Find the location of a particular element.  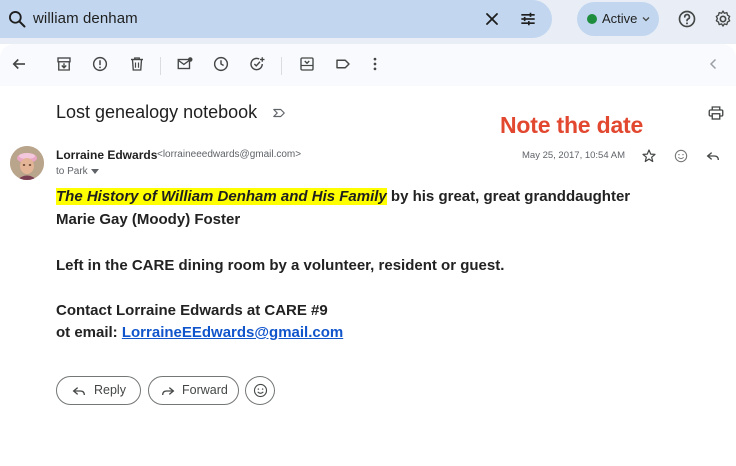

author-line: Marie Gay (Moody) Foster is located at coordinates (148, 219).